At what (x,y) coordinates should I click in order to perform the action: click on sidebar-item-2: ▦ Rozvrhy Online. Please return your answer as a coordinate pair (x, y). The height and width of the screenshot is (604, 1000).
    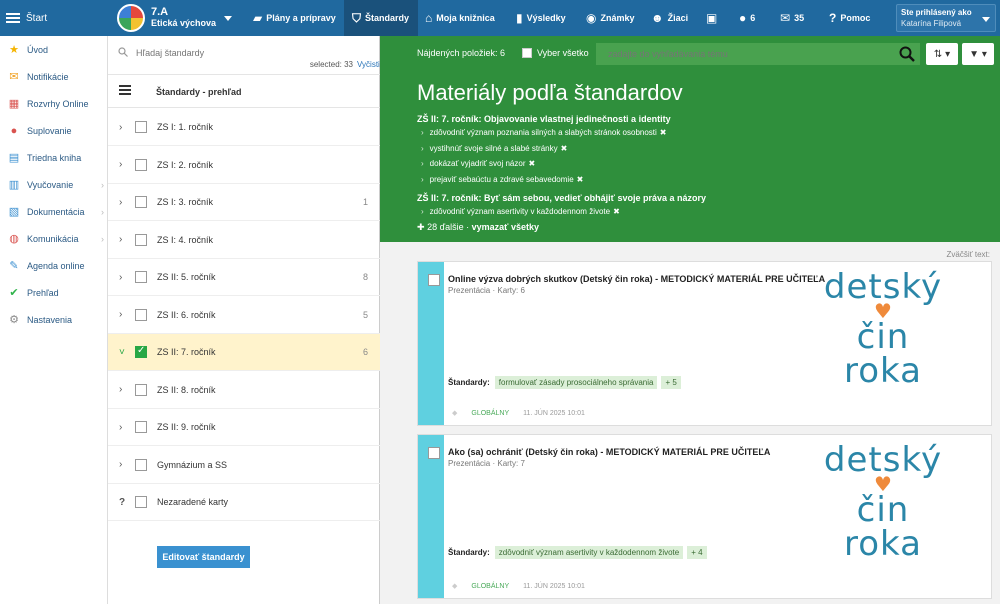
    Looking at the image, I should click on (54, 103).